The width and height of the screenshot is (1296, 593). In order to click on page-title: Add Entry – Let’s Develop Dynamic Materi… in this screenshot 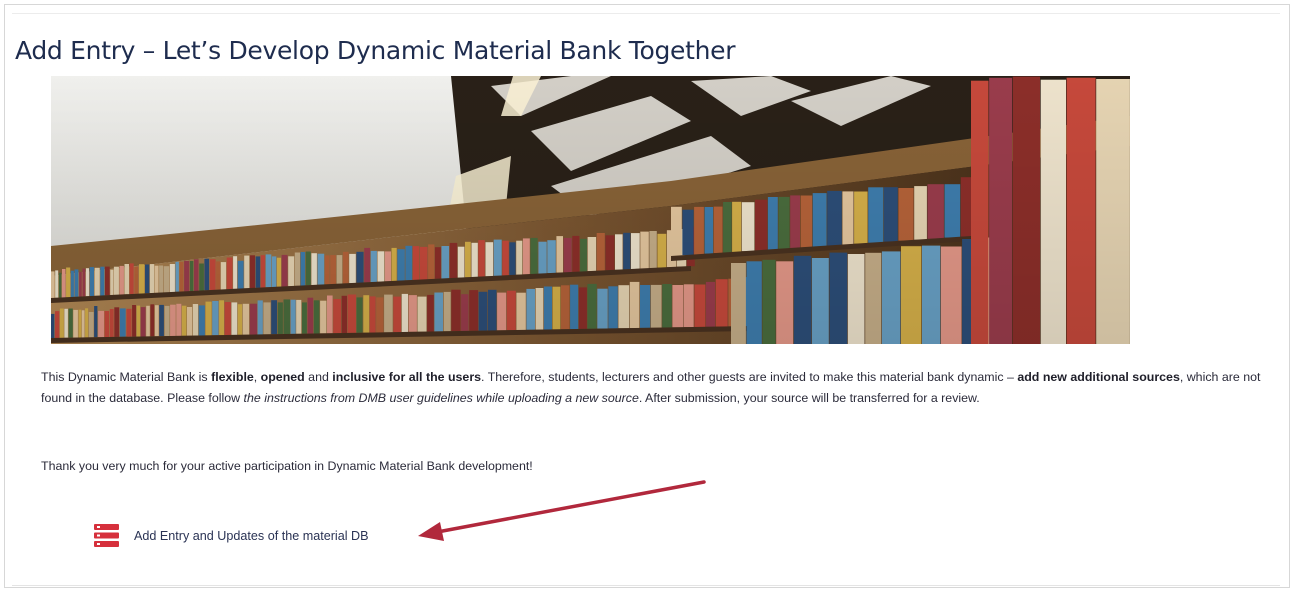, I will do `click(375, 50)`.